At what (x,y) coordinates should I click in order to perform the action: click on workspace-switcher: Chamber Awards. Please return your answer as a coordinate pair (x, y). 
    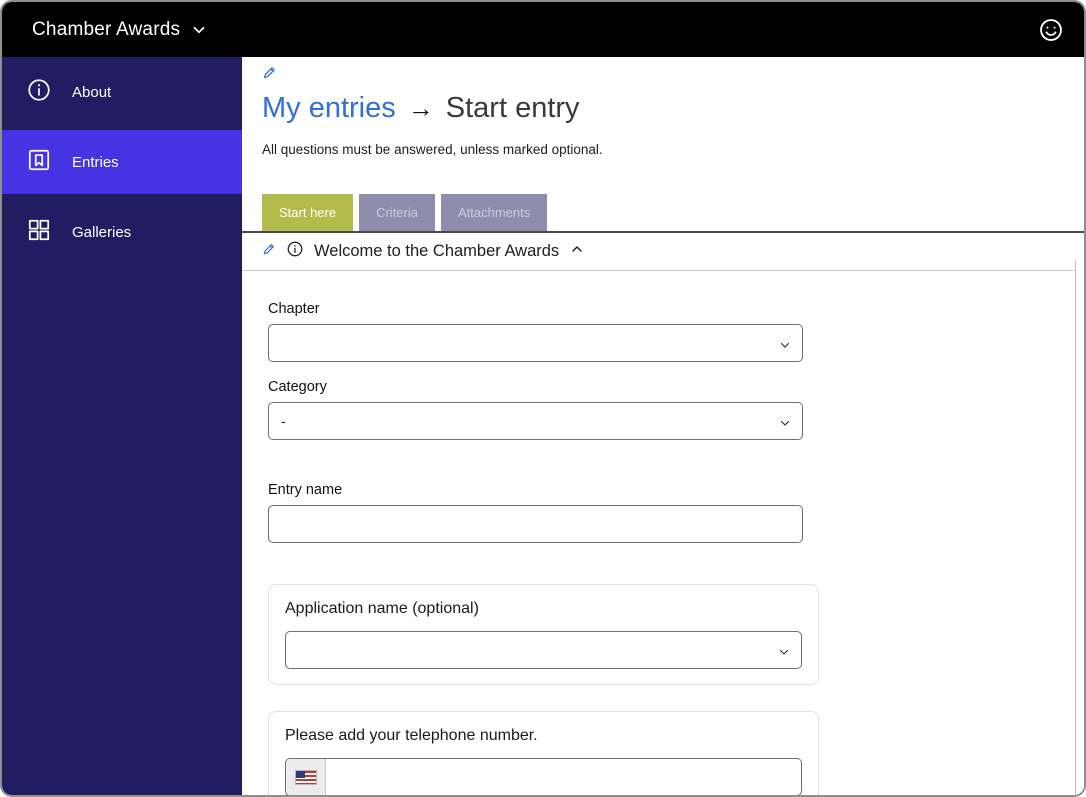
    Looking at the image, I should click on (120, 30).